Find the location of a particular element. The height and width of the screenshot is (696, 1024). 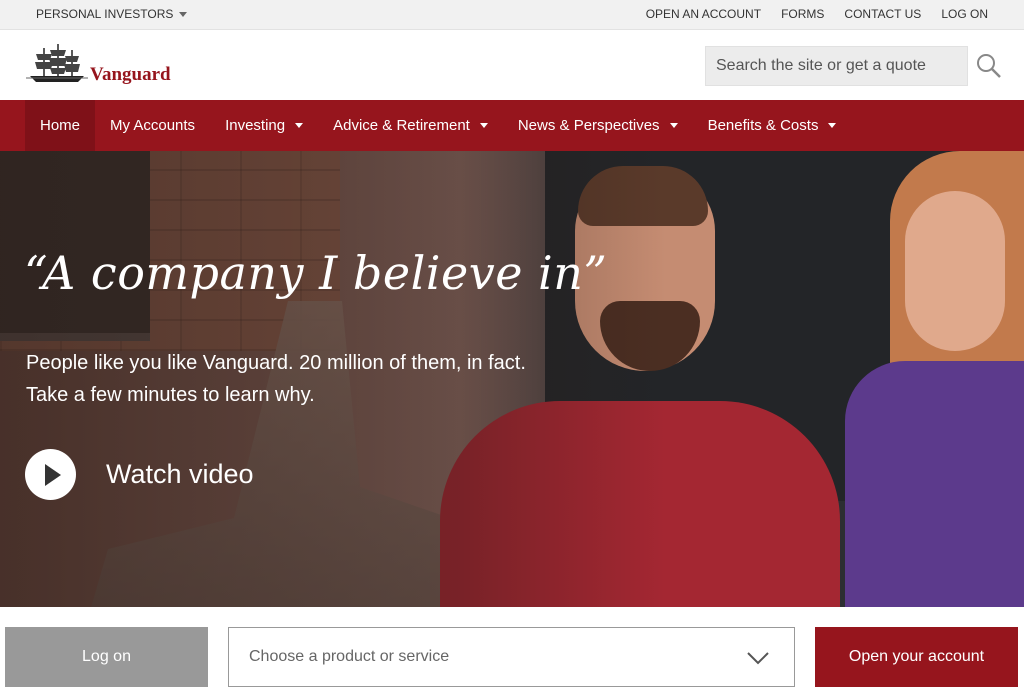

search-input: Search the site or get a quote is located at coordinates (836, 66).